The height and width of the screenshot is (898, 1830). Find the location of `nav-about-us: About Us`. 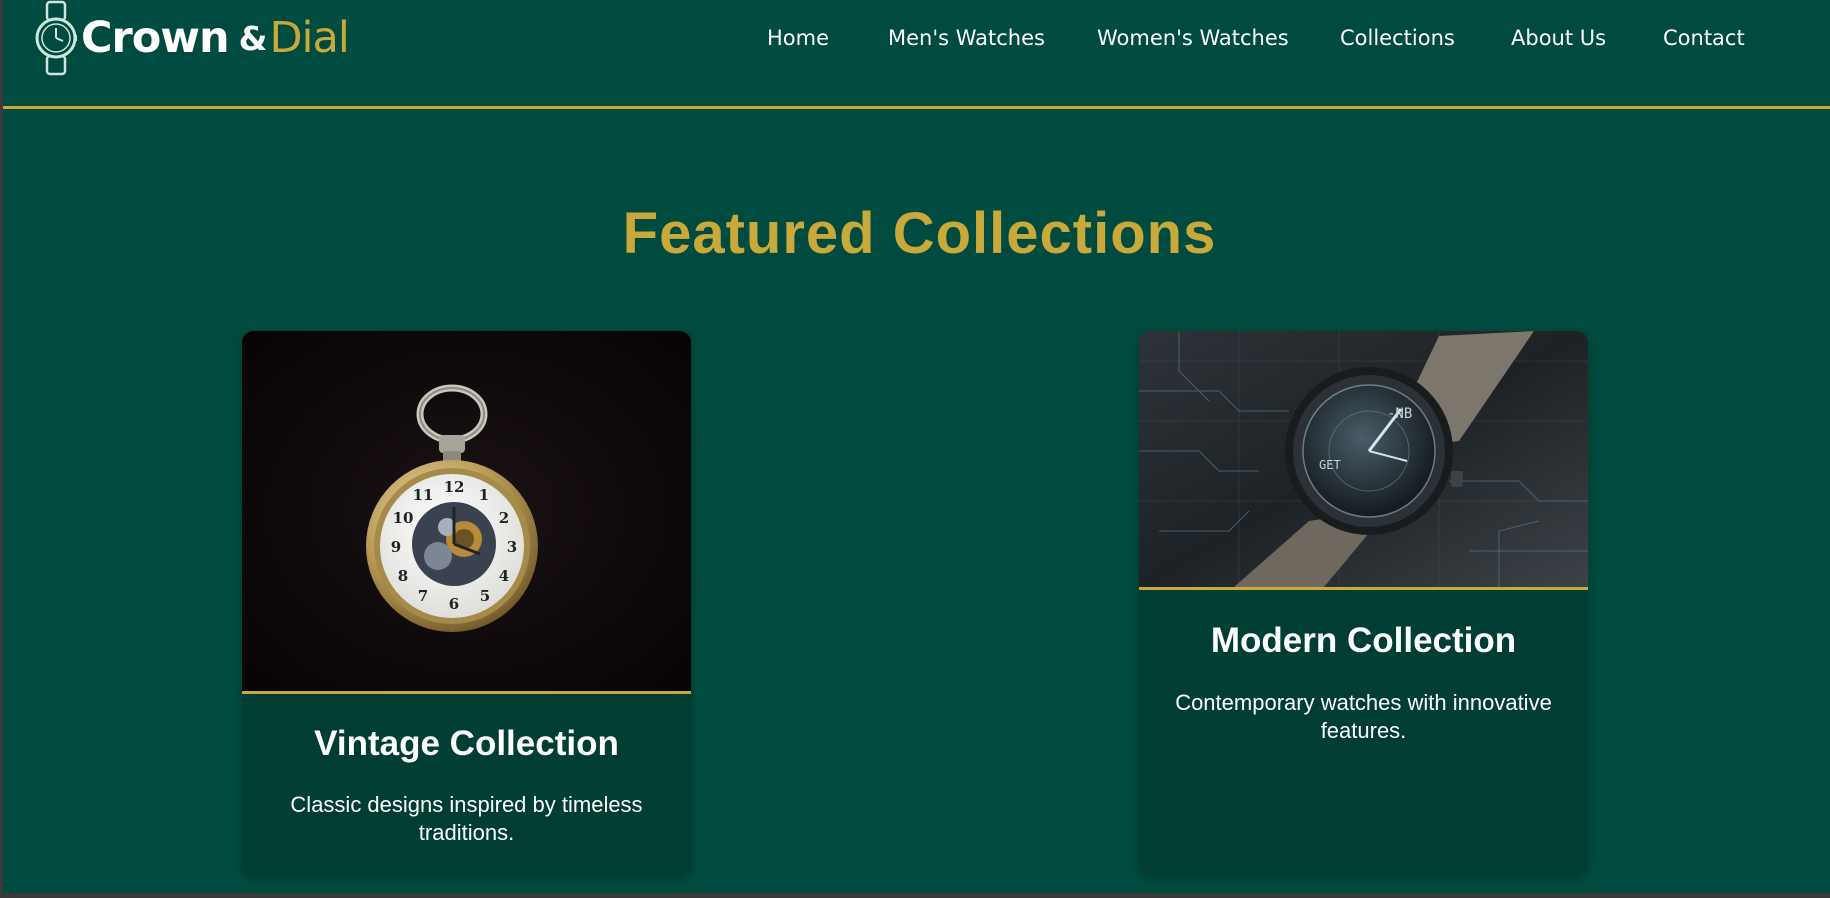

nav-about-us: About Us is located at coordinates (1558, 38).